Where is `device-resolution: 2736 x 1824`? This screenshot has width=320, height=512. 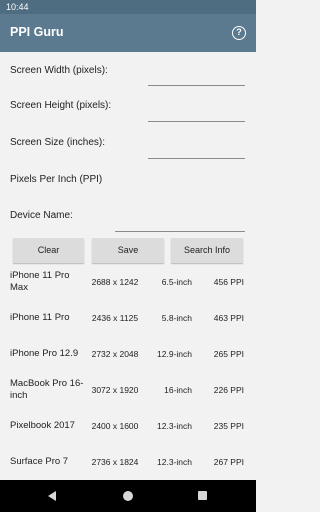 device-resolution: 2736 x 1824 is located at coordinates (115, 462).